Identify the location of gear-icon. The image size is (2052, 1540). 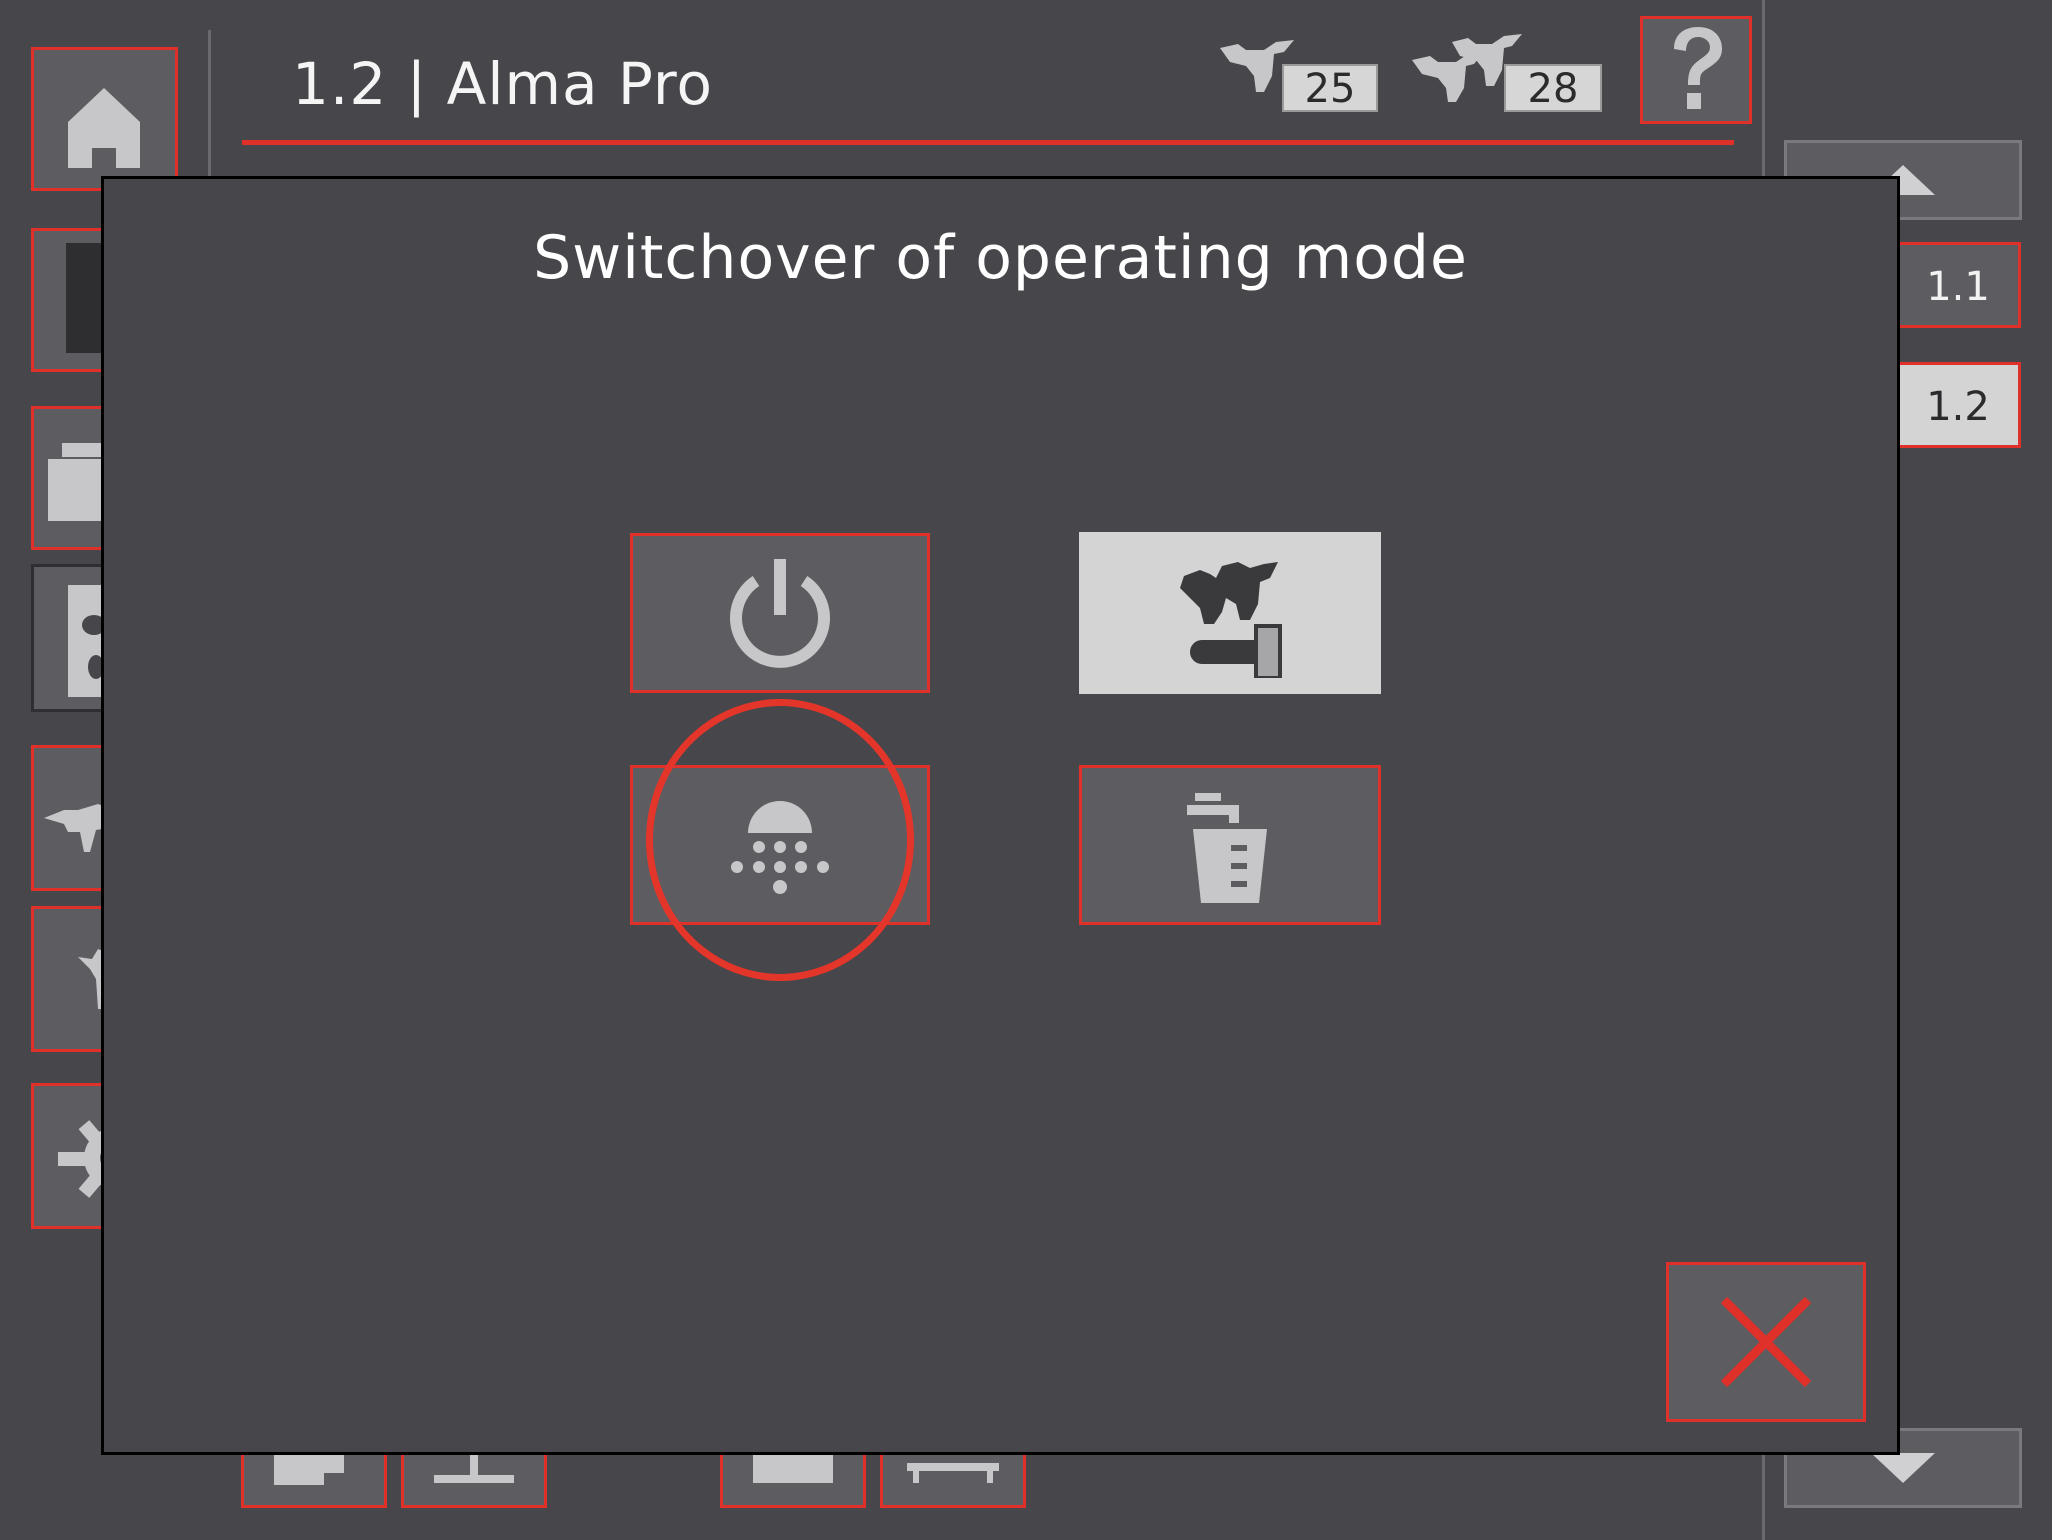
(101, 1159).